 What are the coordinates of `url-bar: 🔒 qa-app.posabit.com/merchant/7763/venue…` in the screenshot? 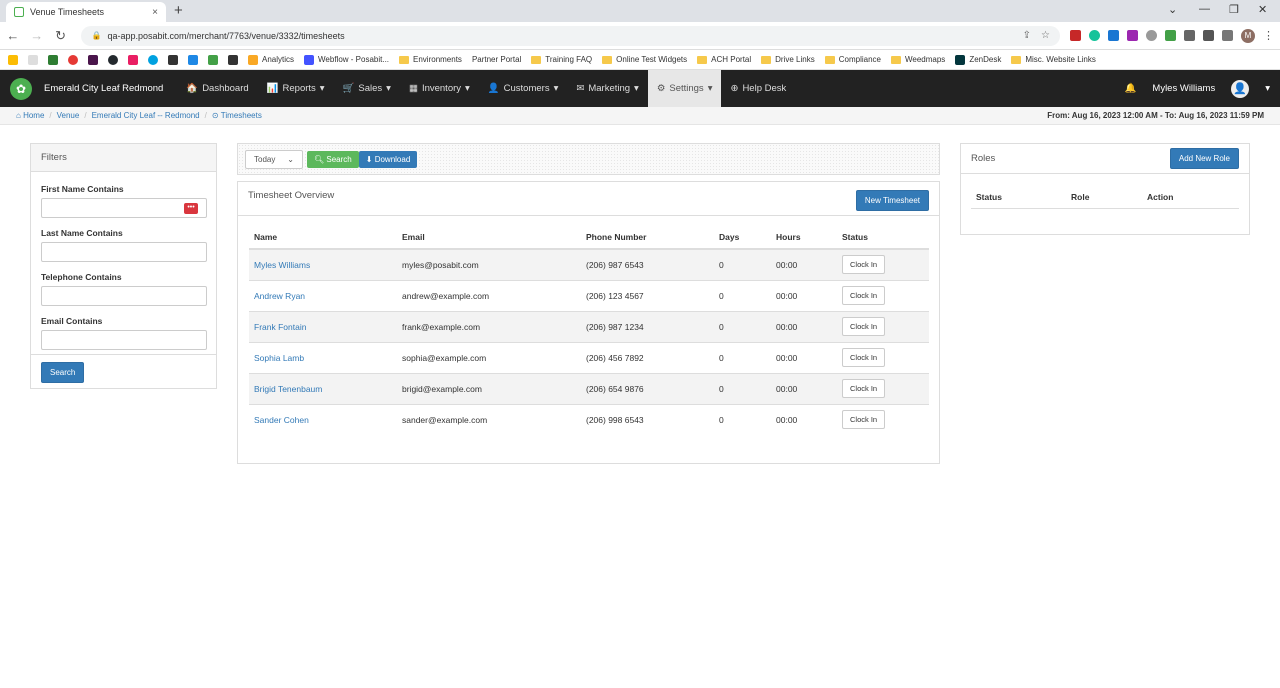 It's located at (570, 35).